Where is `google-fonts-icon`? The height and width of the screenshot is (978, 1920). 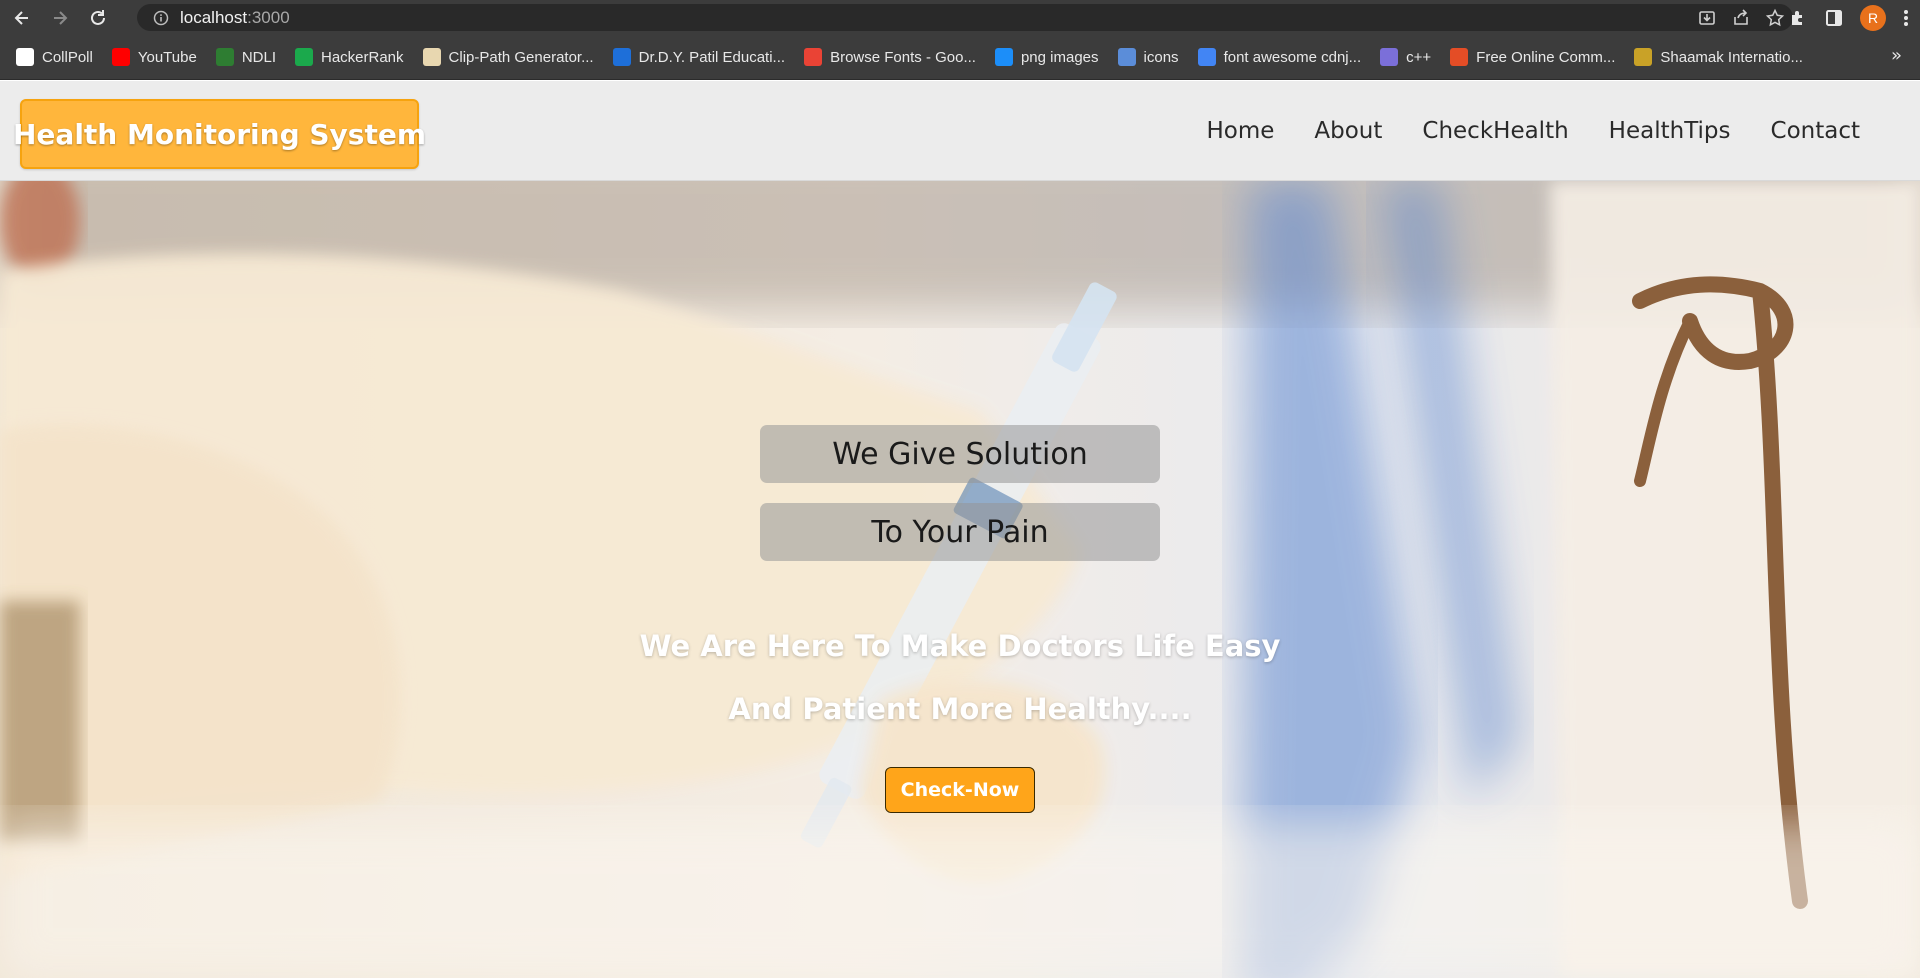 google-fonts-icon is located at coordinates (813, 57).